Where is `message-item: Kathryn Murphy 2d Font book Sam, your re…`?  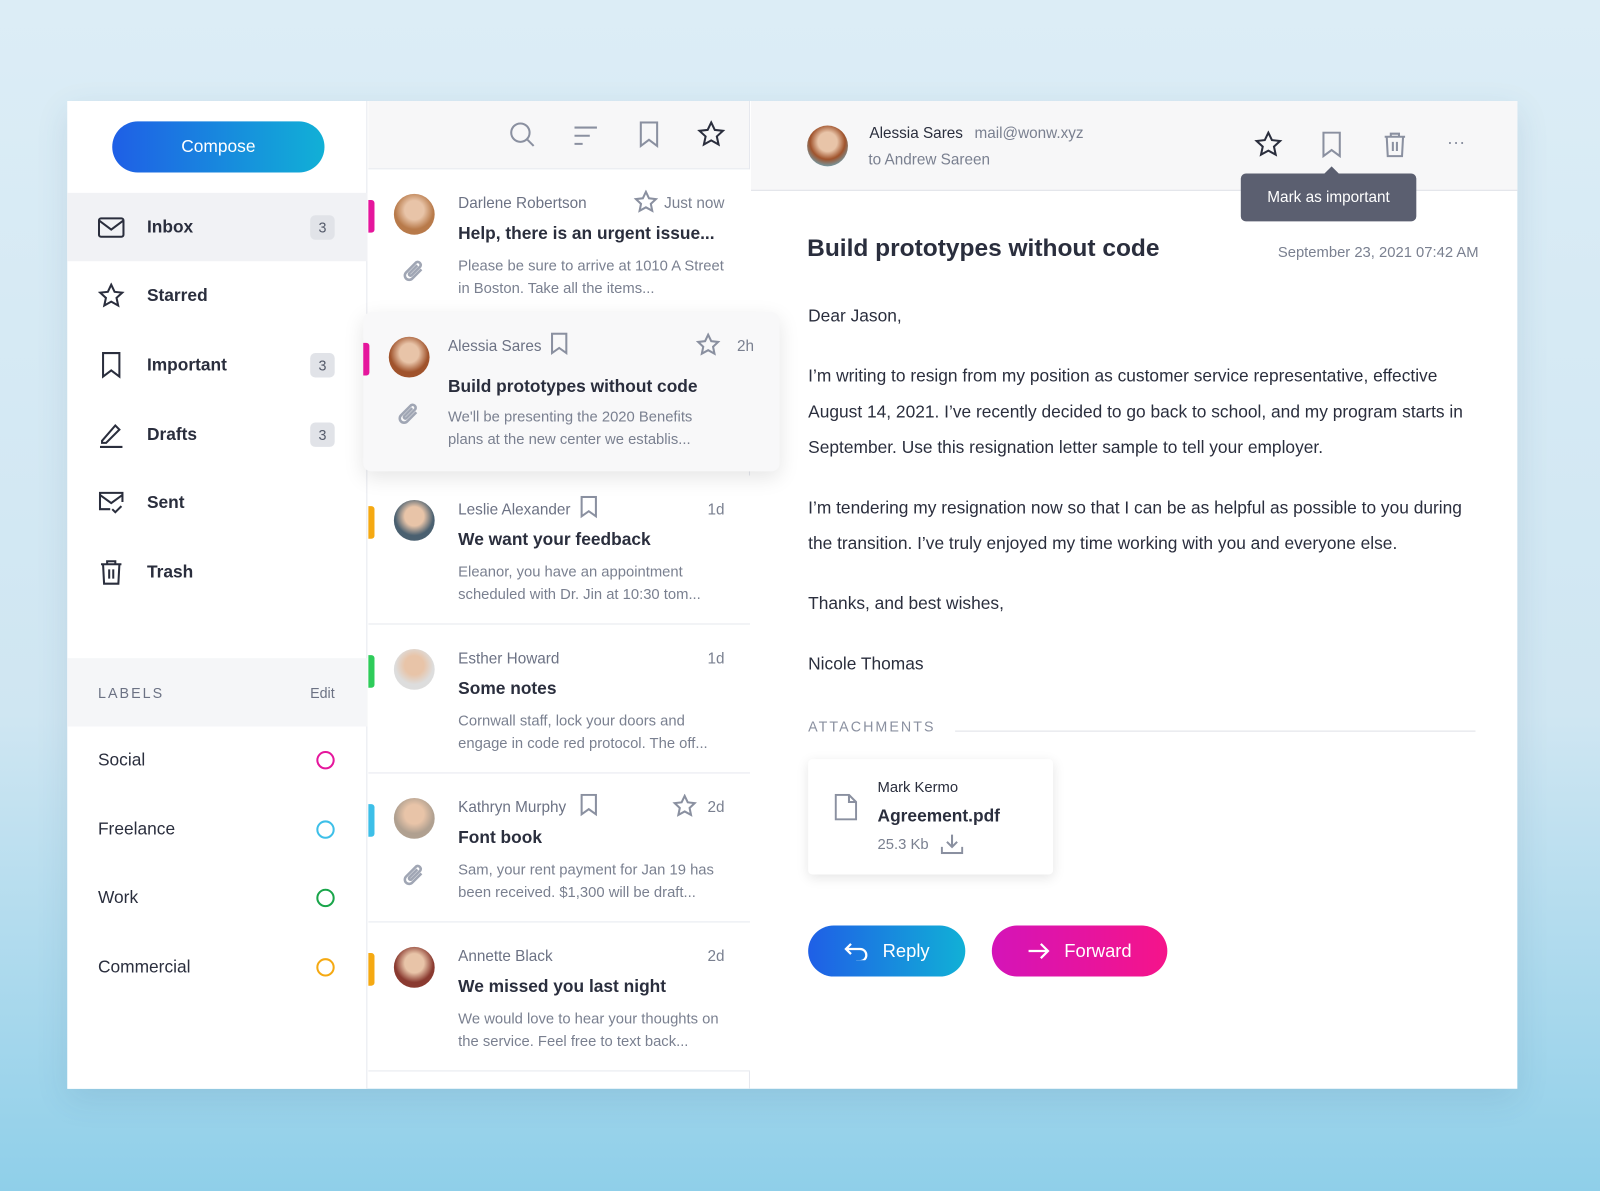
message-item: Kathryn Murphy 2d Font book Sam, your re… is located at coordinates (559, 848).